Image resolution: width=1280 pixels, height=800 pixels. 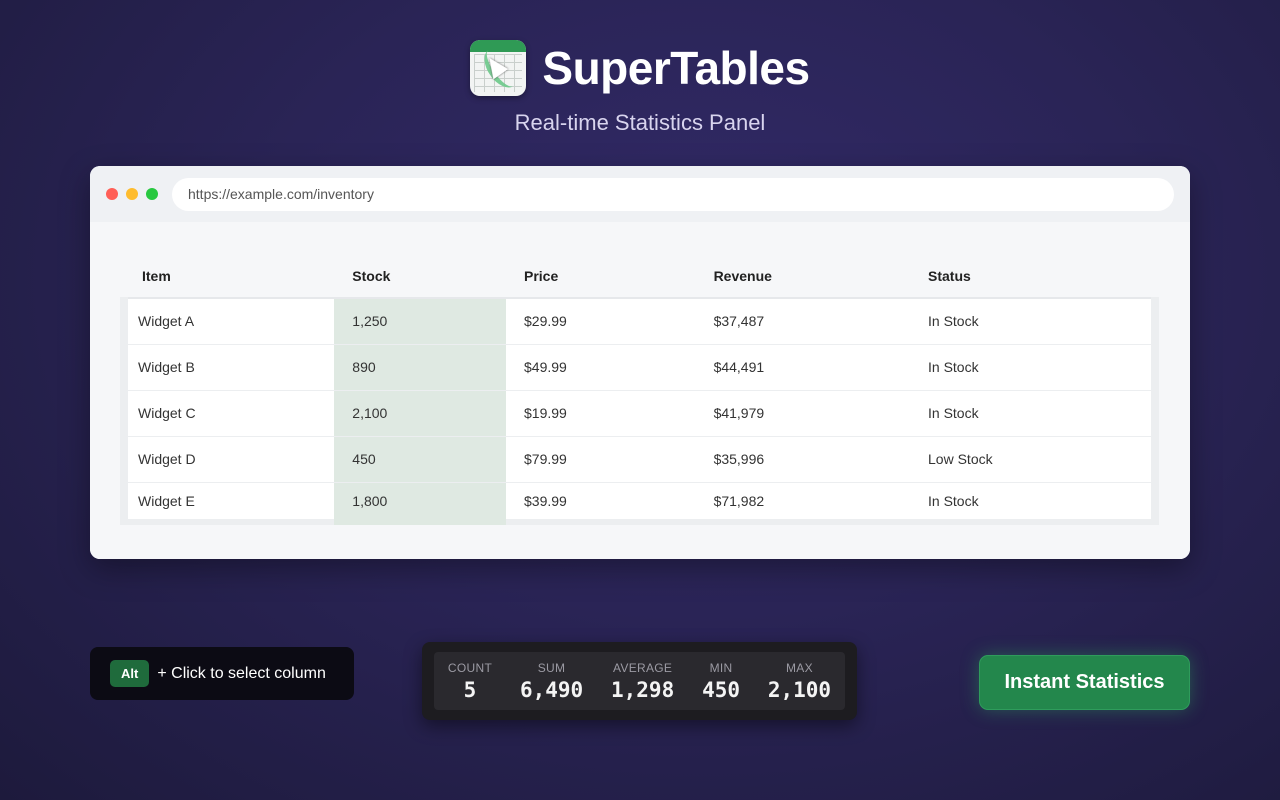 I want to click on stat-value: 5, so click(x=470, y=689).